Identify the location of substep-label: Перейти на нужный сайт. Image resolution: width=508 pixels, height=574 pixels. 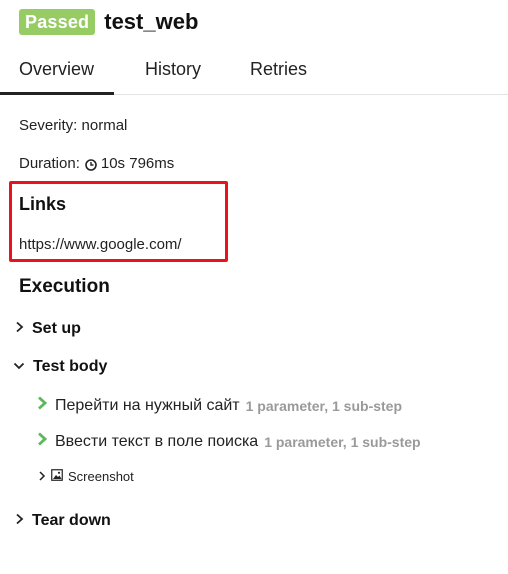
(147, 405).